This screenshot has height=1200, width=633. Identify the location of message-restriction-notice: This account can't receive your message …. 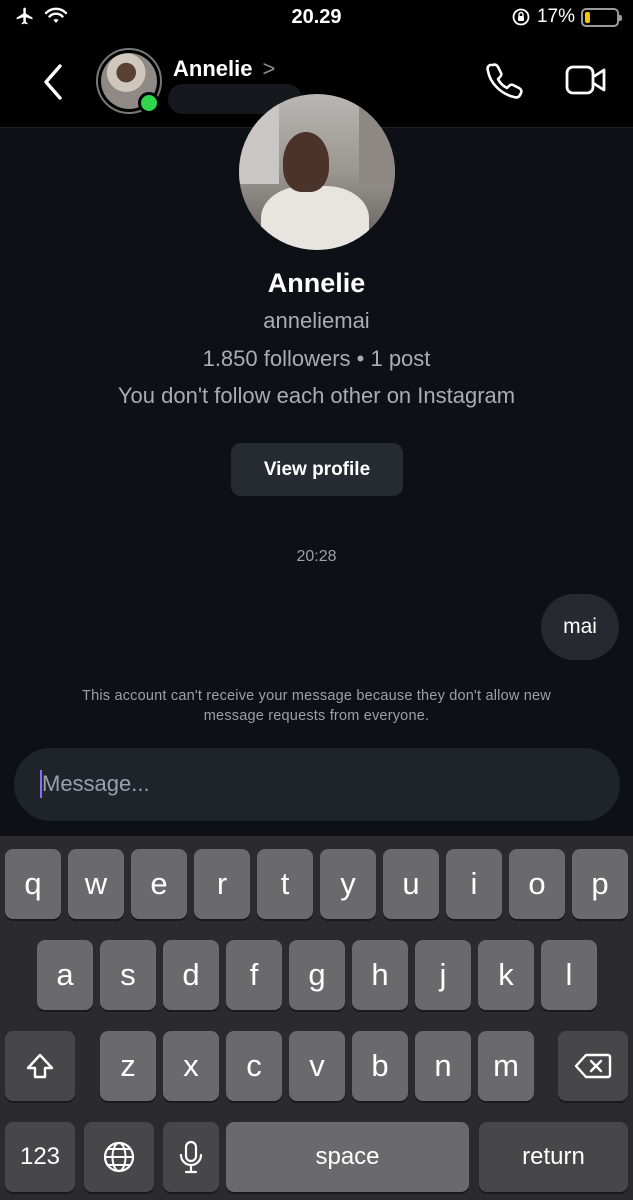
(316, 706).